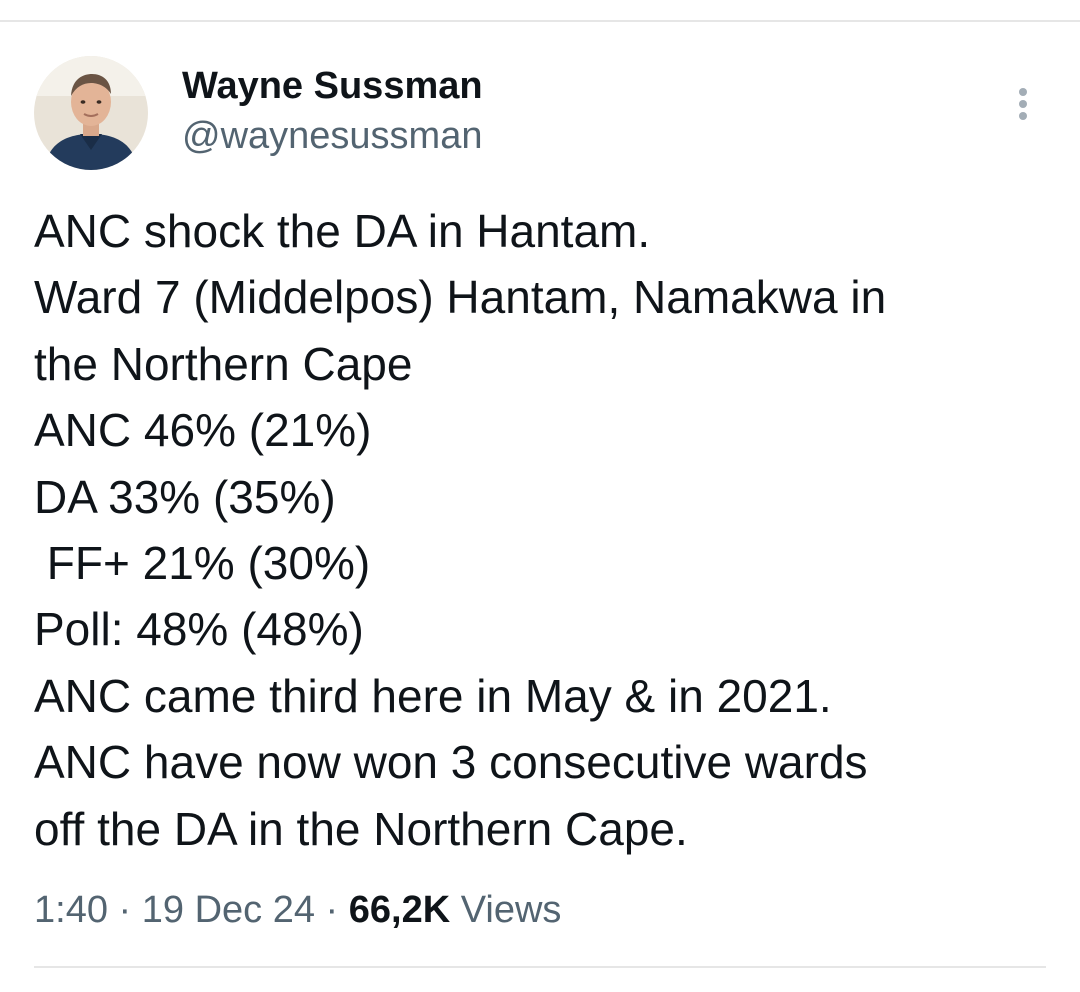  I want to click on tweet-line: ANC have now won 3 consecutive wards, so click(451, 762).